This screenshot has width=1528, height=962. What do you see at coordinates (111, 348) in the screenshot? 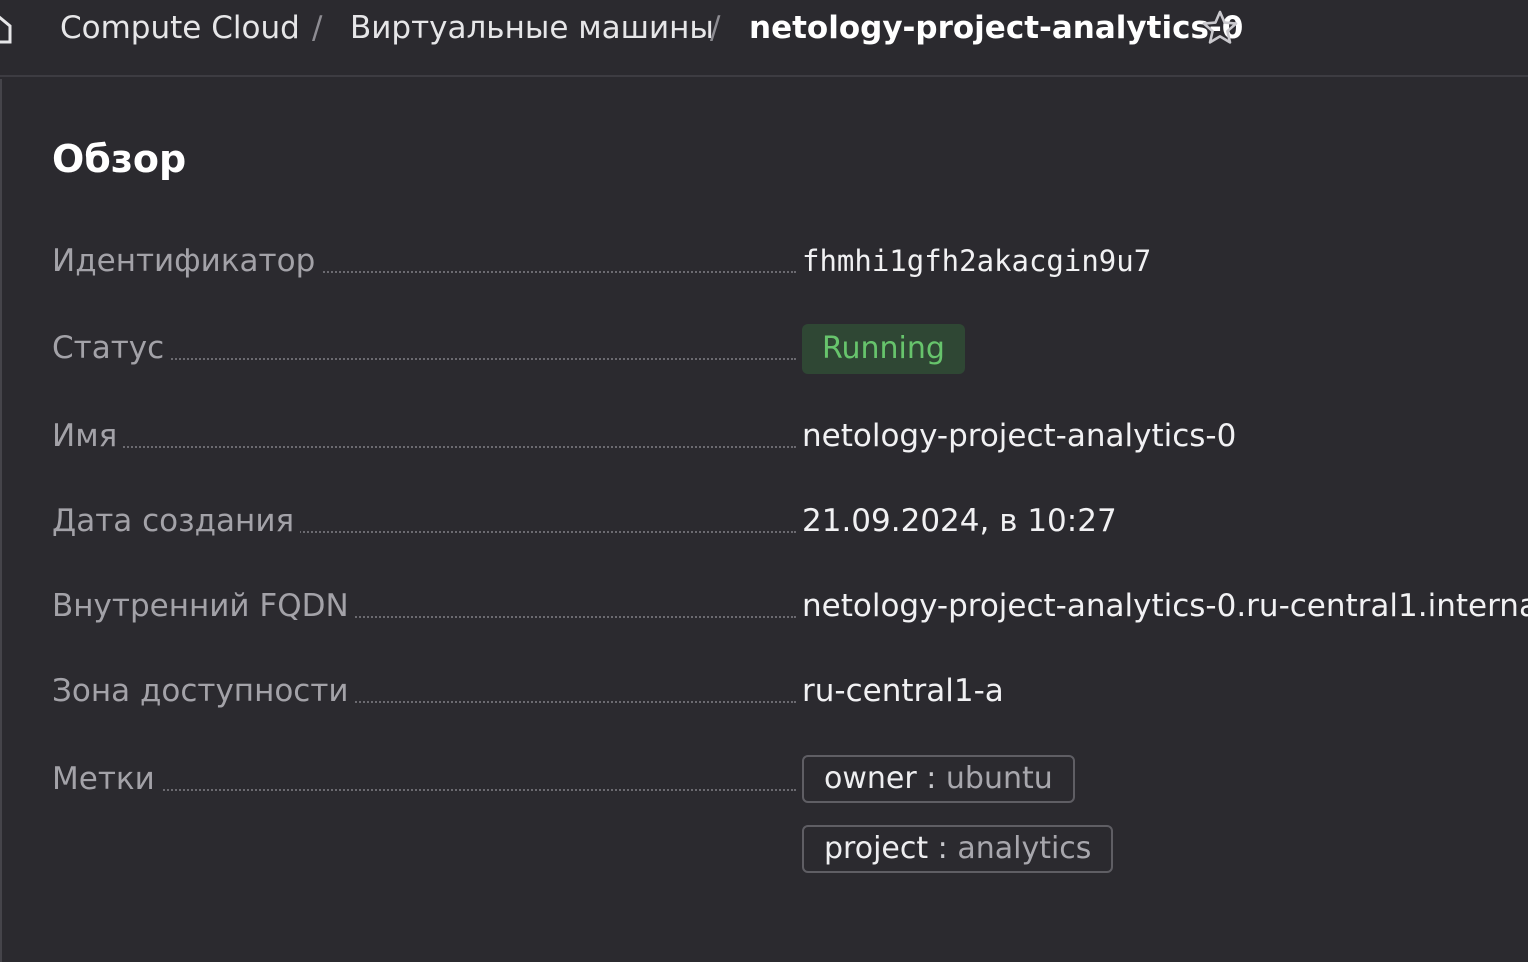
I see `field-label: Статус` at bounding box center [111, 348].